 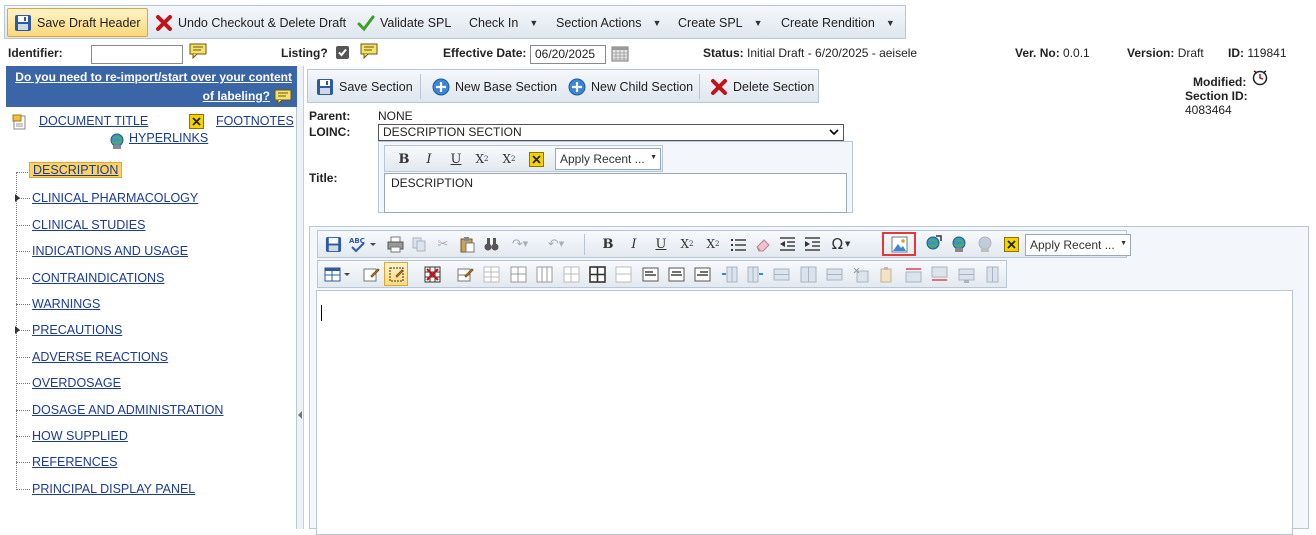 I want to click on tree-item-principal-display-panel: PRINCIPAL DISPLAY PANEL, so click(x=113, y=489).